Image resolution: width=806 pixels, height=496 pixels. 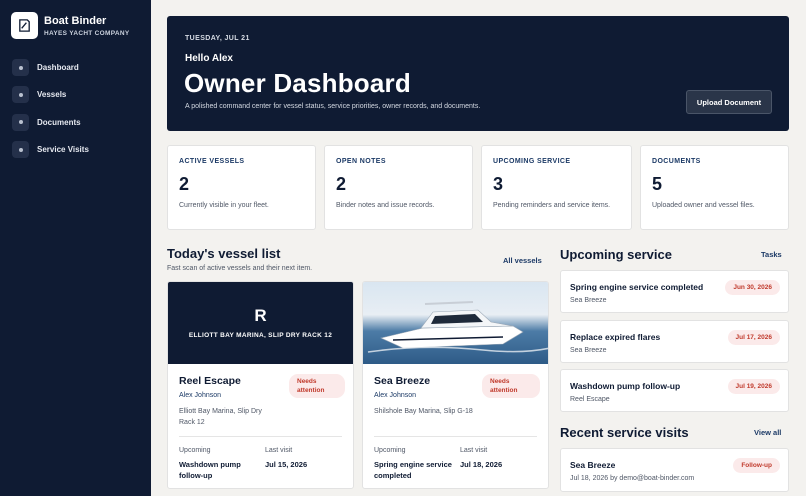 What do you see at coordinates (217, 38) in the screenshot?
I see `current-date: TUESDAY, JUL 21` at bounding box center [217, 38].